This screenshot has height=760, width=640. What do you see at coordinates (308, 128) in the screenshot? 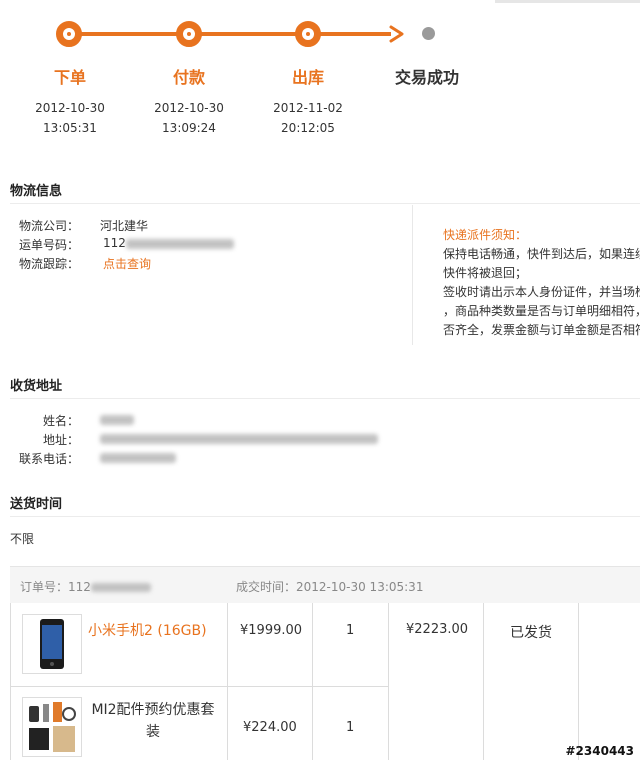
I see `step-time: 20:12:05` at bounding box center [308, 128].